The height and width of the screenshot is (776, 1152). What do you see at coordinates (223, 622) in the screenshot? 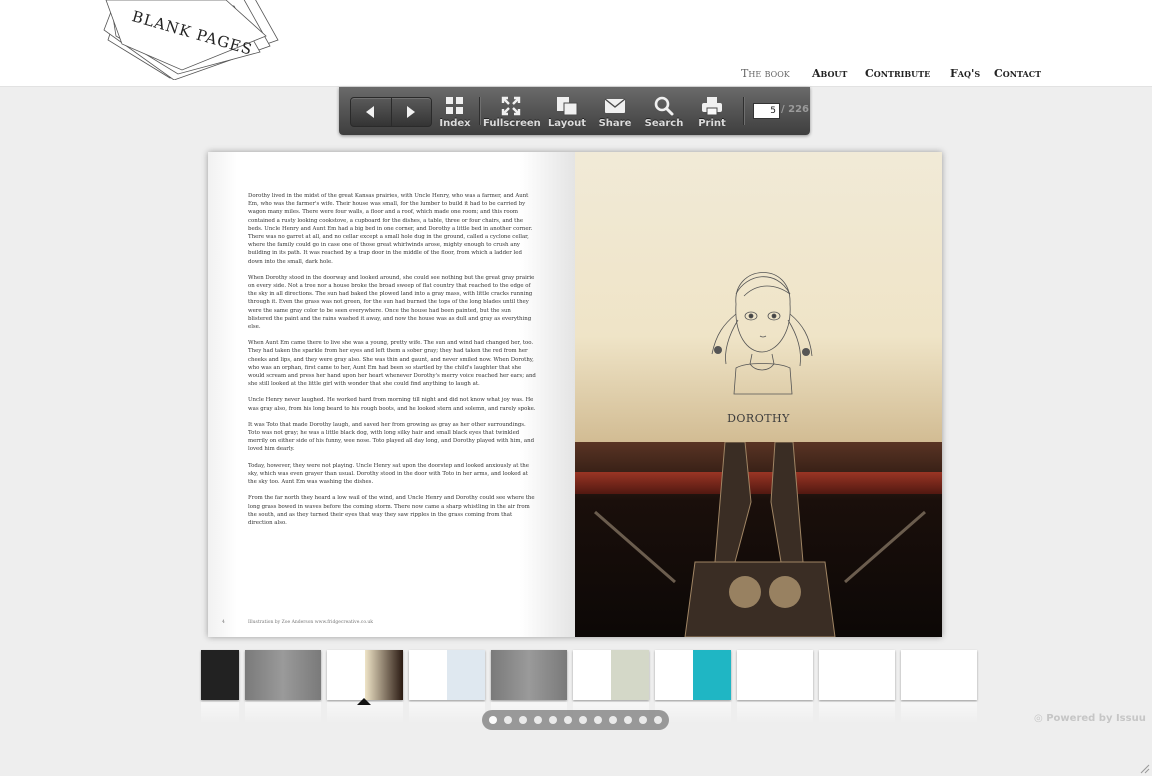
I see `page-folio: 4` at bounding box center [223, 622].